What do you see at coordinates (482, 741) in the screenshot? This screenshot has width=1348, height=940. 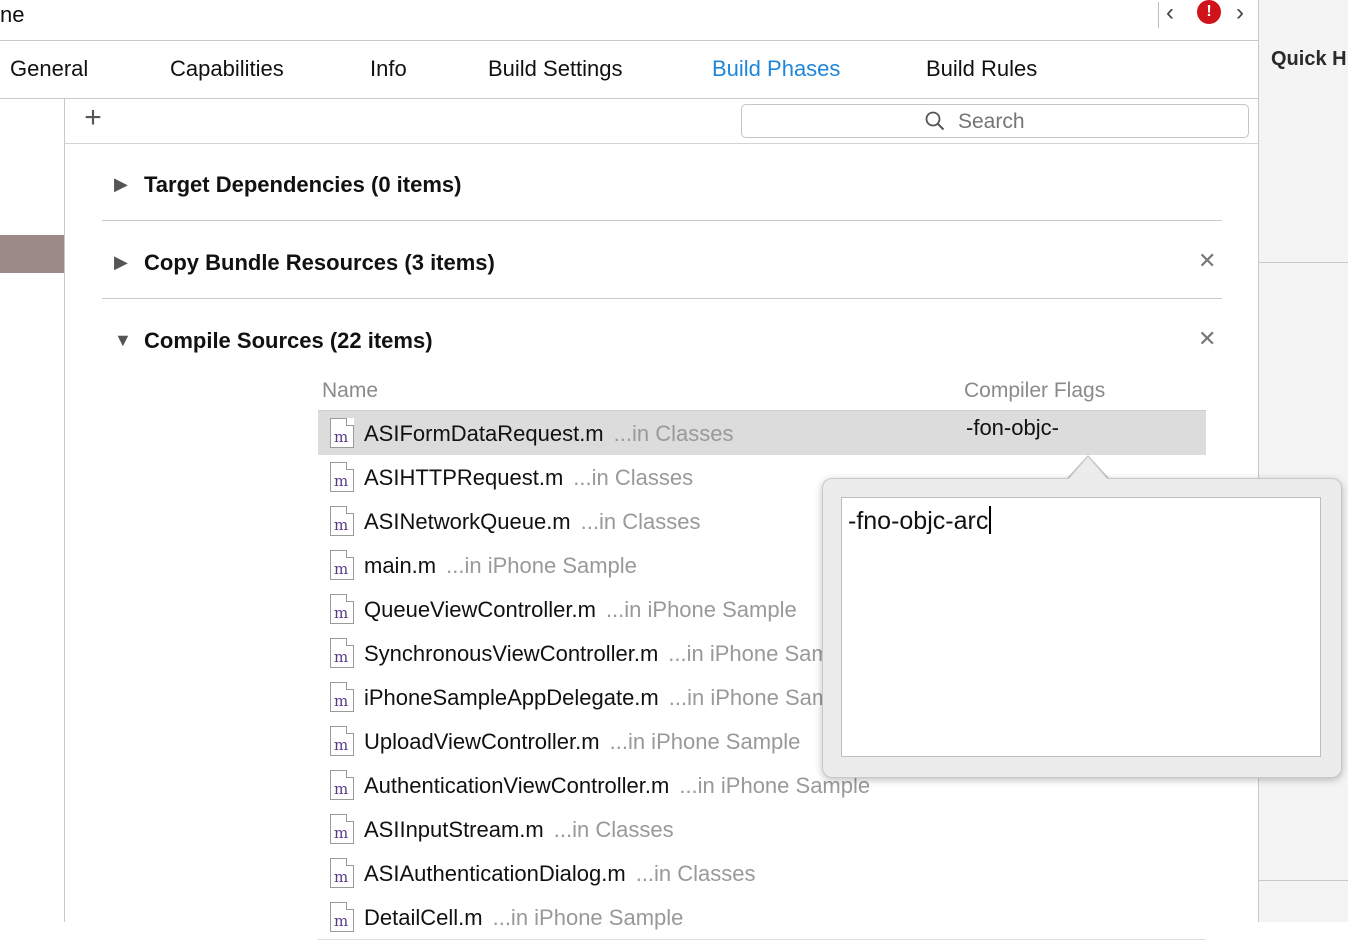 I see `file-name: UploadViewController.m` at bounding box center [482, 741].